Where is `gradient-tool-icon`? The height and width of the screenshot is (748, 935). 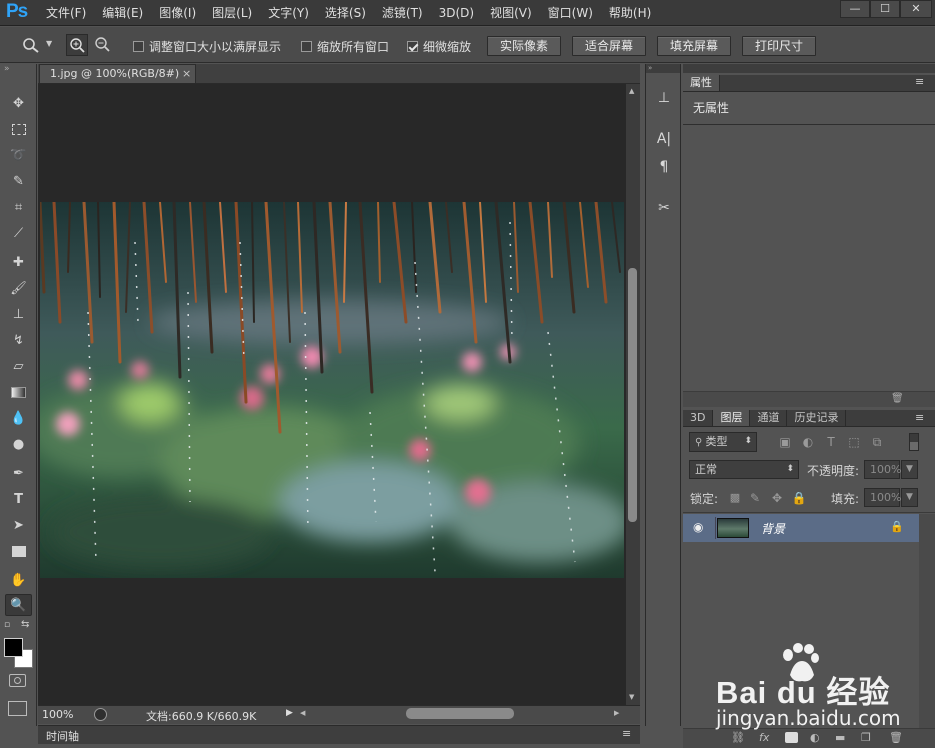 gradient-tool-icon is located at coordinates (18, 392).